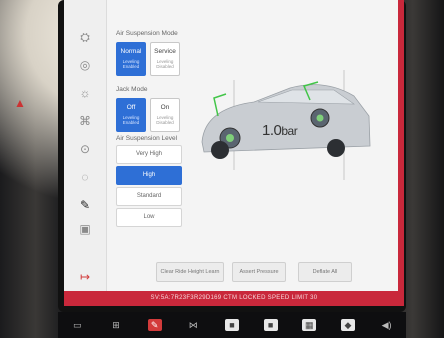  Describe the element at coordinates (77, 325) in the screenshot. I see `car-dock-icon: ▭` at that location.